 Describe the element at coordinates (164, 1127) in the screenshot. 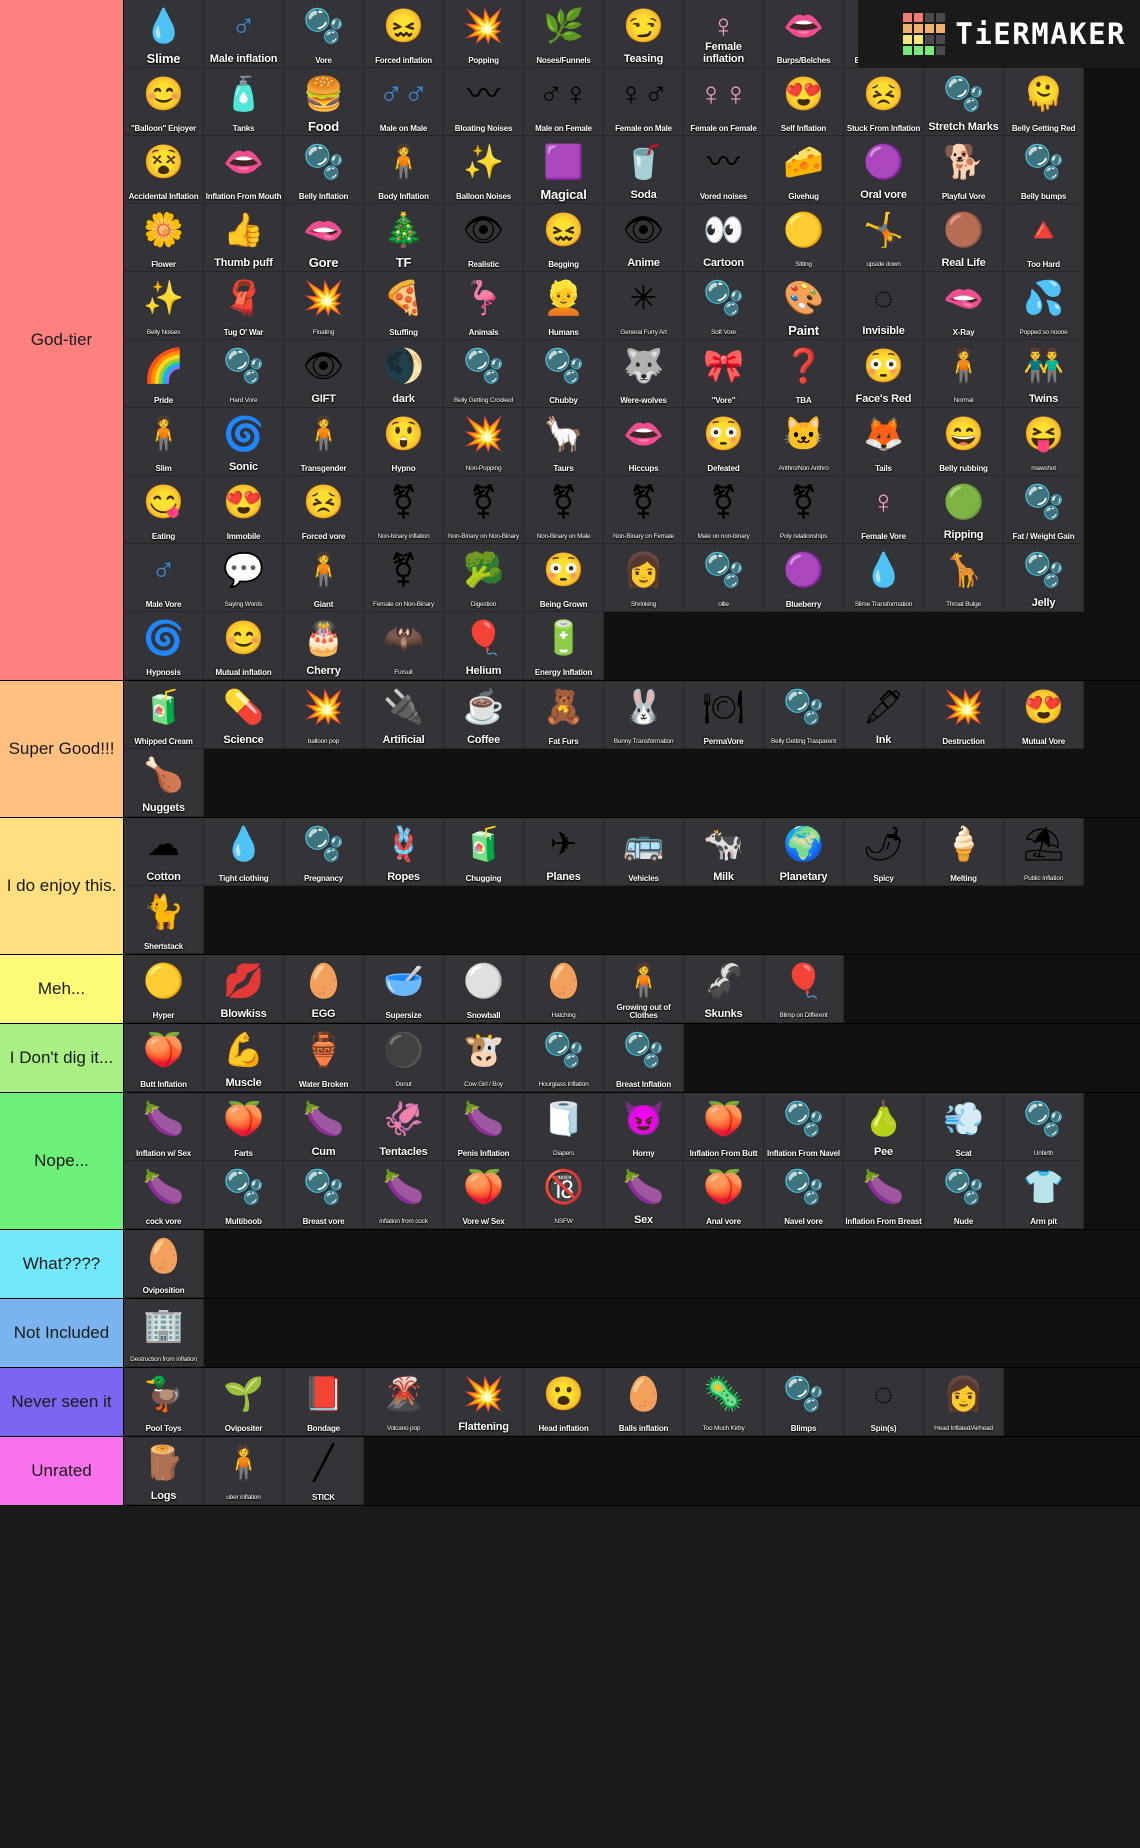

I see `tier-item: 🍆 Inflation w/ Sex` at that location.